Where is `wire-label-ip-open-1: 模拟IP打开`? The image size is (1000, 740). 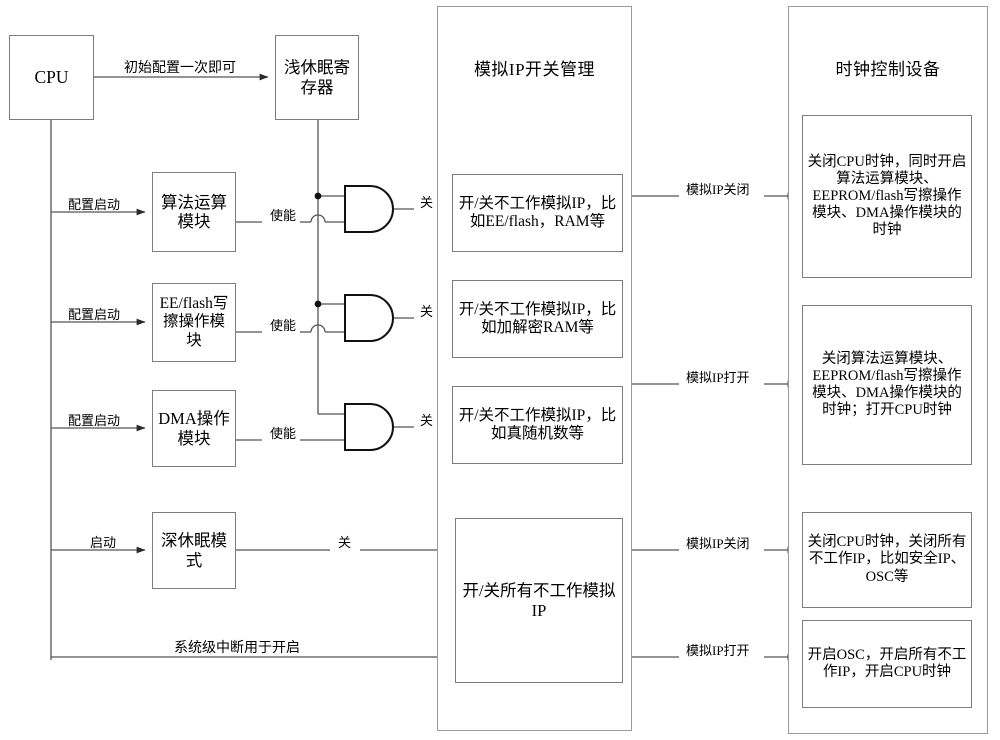 wire-label-ip-open-1: 模拟IP打开 is located at coordinates (718, 377).